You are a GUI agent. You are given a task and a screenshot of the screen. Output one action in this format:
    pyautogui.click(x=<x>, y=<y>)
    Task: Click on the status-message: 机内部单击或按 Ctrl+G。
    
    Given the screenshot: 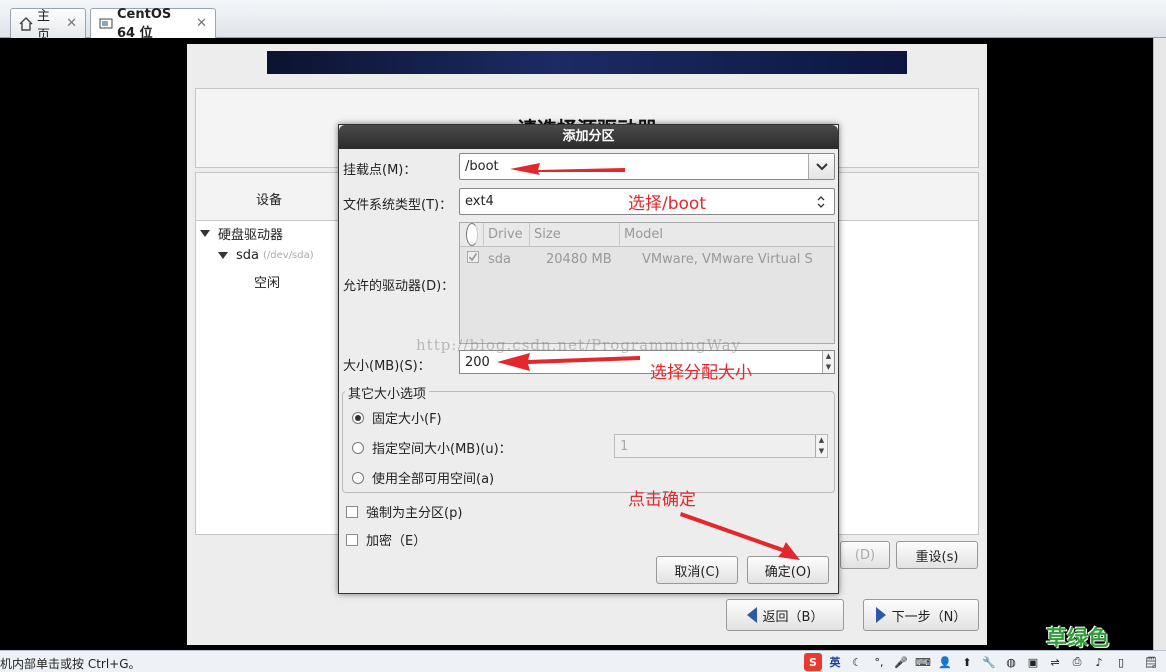 What is the action you would take?
    pyautogui.click(x=70, y=664)
    